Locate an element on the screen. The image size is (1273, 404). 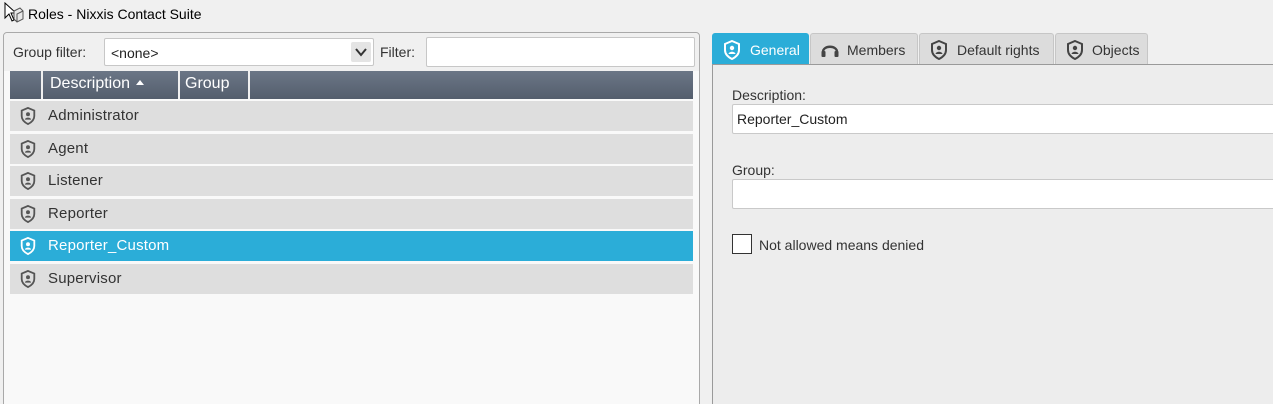
table-row: Supervisor is located at coordinates (351, 278).